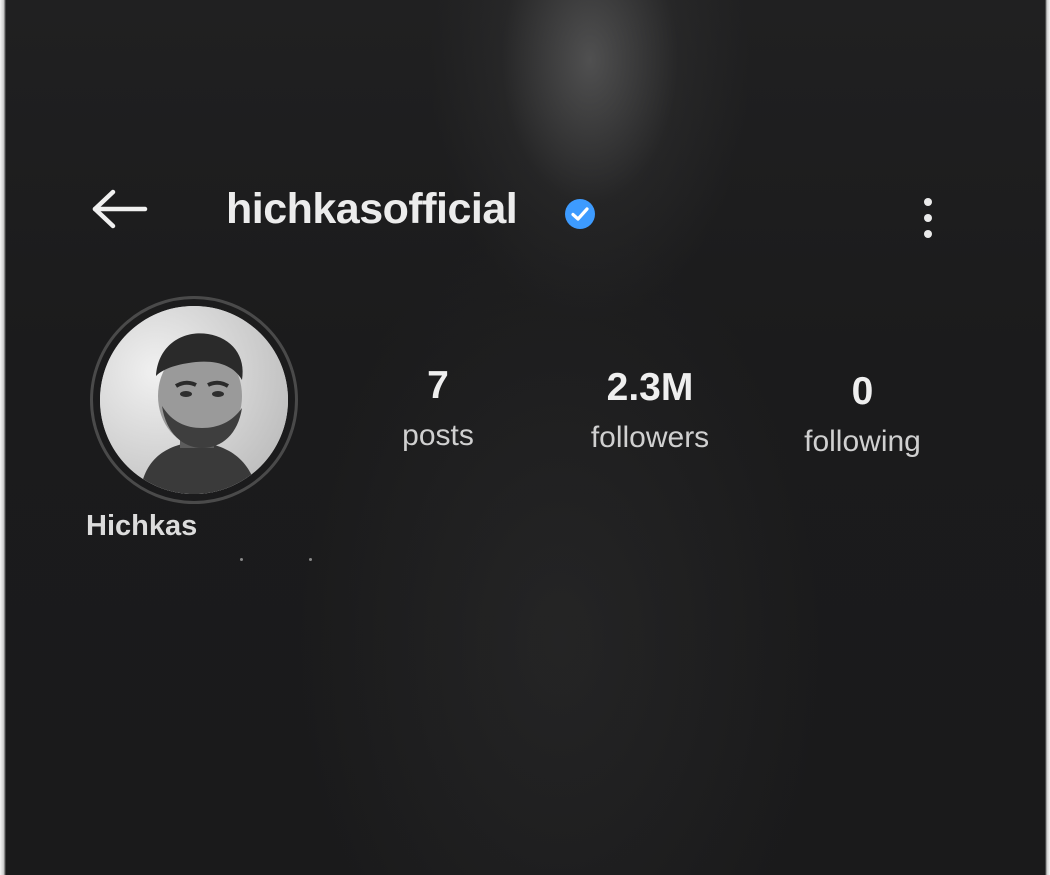  I want to click on posts-stat: 7 posts, so click(438, 409).